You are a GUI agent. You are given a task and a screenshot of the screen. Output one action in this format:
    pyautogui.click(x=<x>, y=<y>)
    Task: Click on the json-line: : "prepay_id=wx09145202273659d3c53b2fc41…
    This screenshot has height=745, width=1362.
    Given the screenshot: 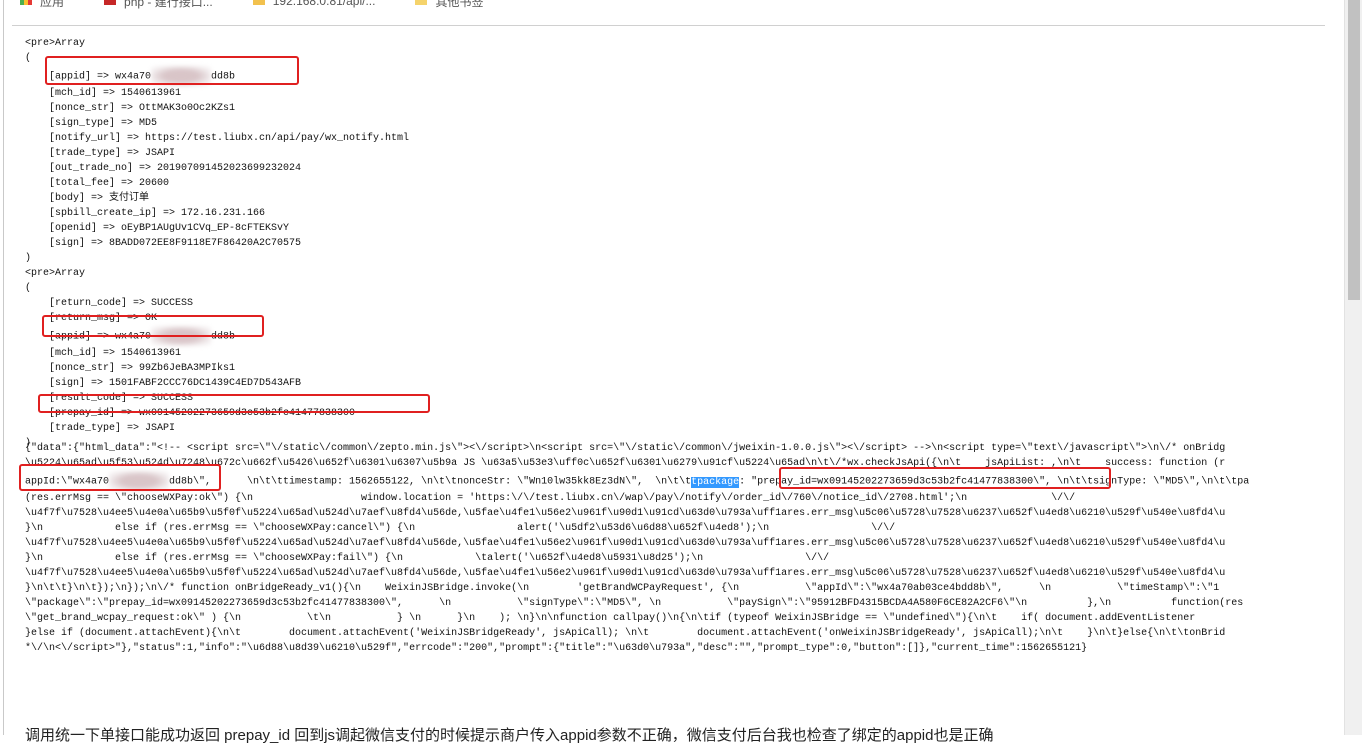 What is the action you would take?
    pyautogui.click(x=994, y=482)
    